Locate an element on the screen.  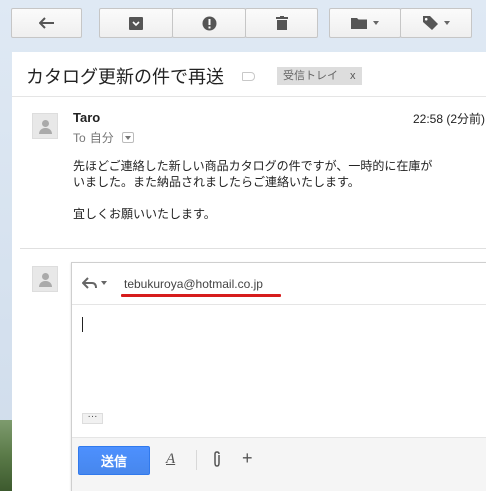
sender-avatar is located at coordinates (45, 126).